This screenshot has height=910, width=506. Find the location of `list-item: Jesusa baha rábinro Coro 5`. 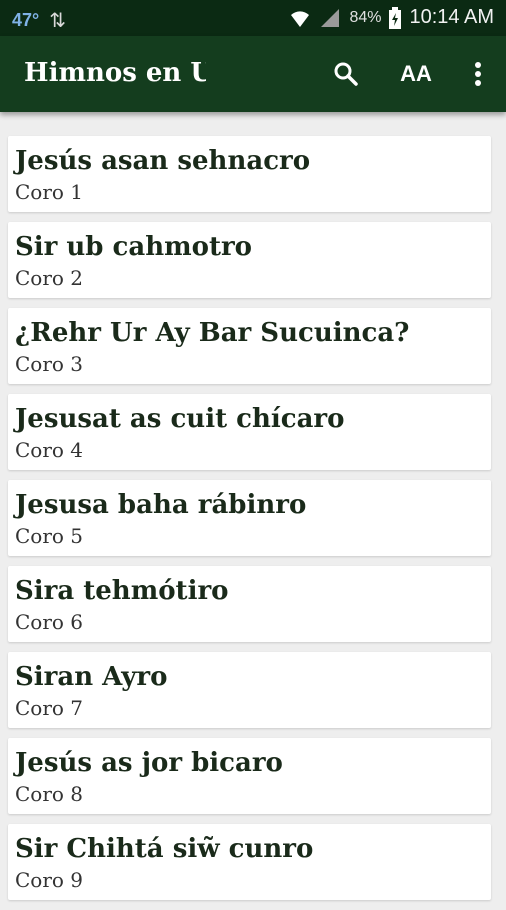

list-item: Jesusa baha rábinro Coro 5 is located at coordinates (249, 518).